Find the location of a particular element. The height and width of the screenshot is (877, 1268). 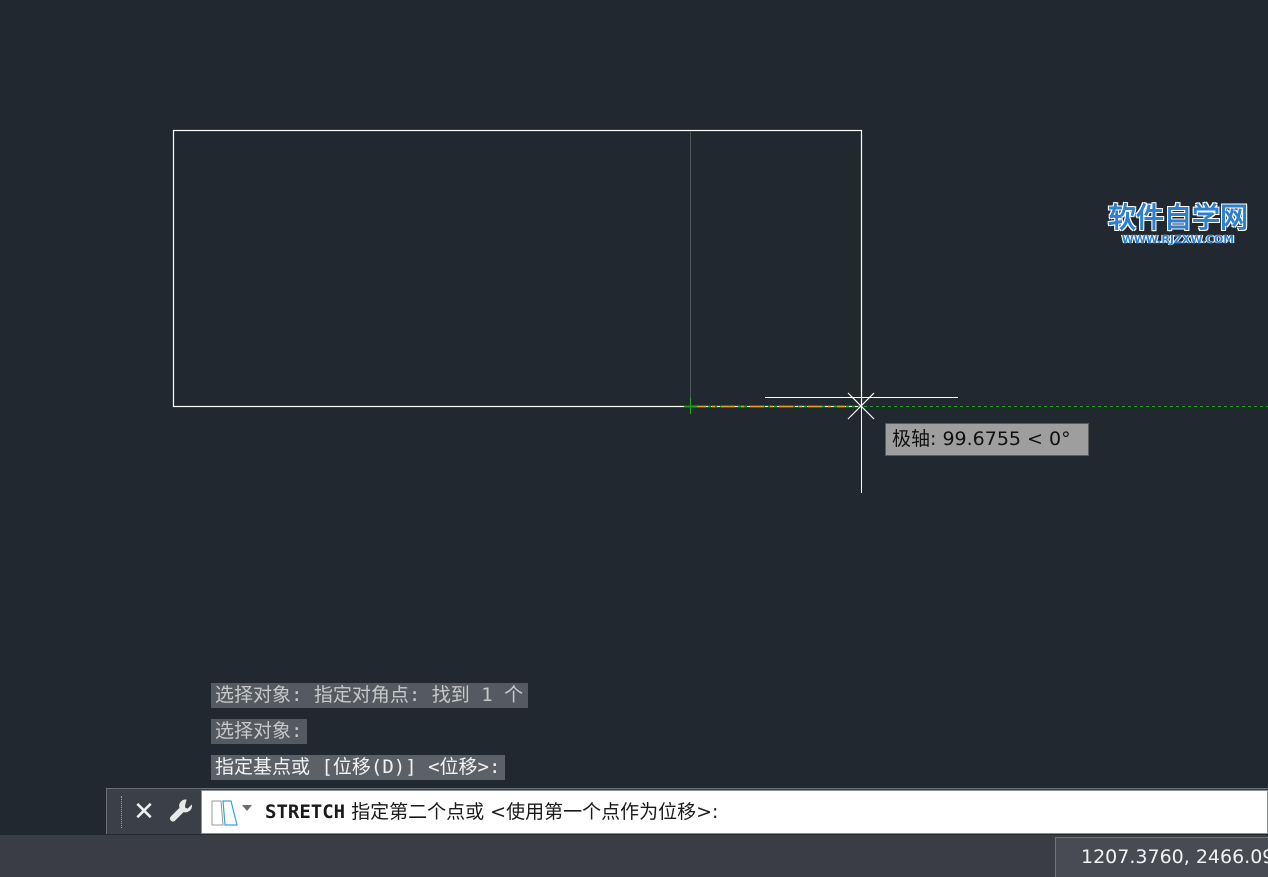

command-prompt: STRETCH 指定第二个点或 <使用第一个点作为位移>: is located at coordinates (491, 812).